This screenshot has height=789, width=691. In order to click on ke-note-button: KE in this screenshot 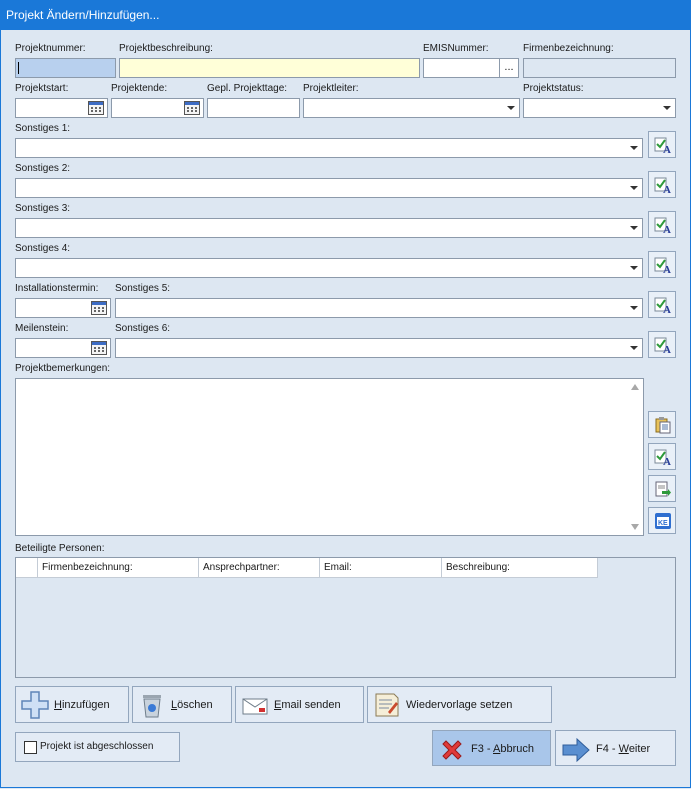, I will do `click(662, 520)`.